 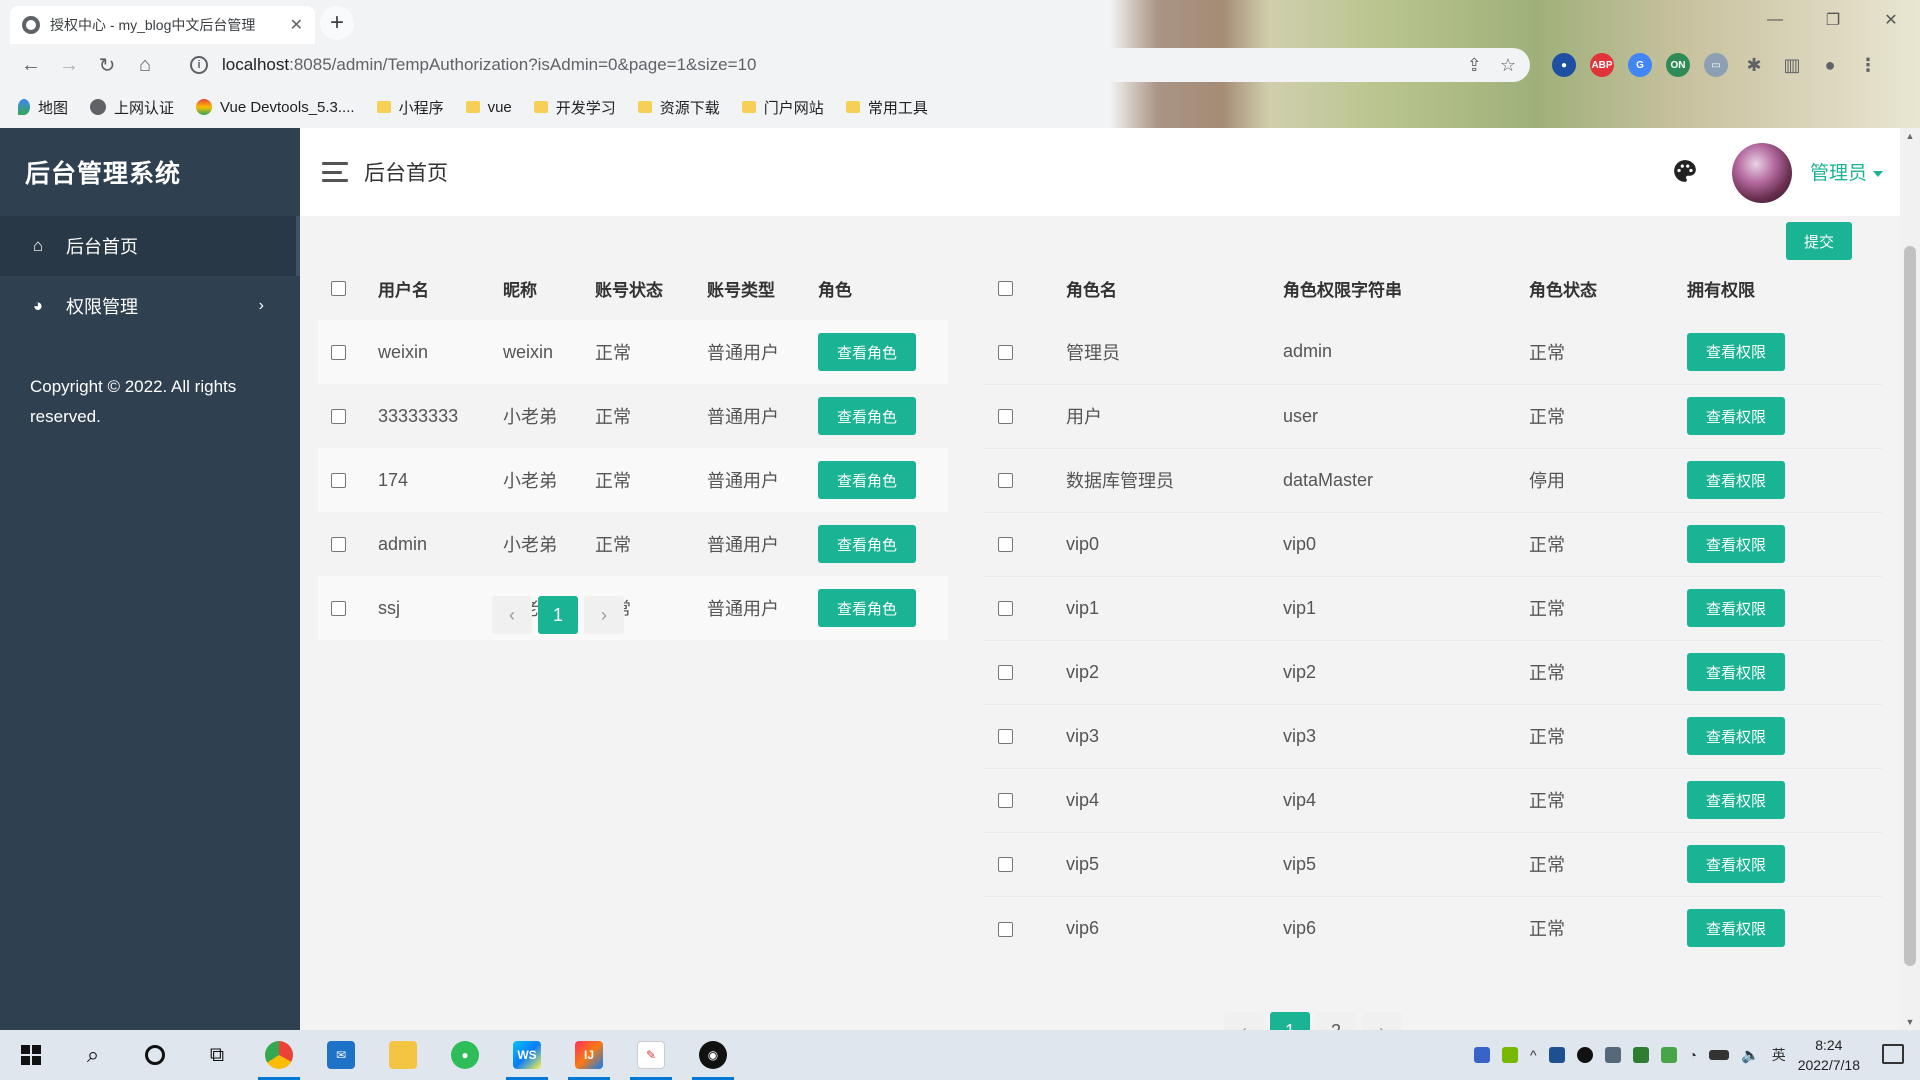 What do you see at coordinates (1693, 1055) in the screenshot?
I see `wifi-icon: ◔` at bounding box center [1693, 1055].